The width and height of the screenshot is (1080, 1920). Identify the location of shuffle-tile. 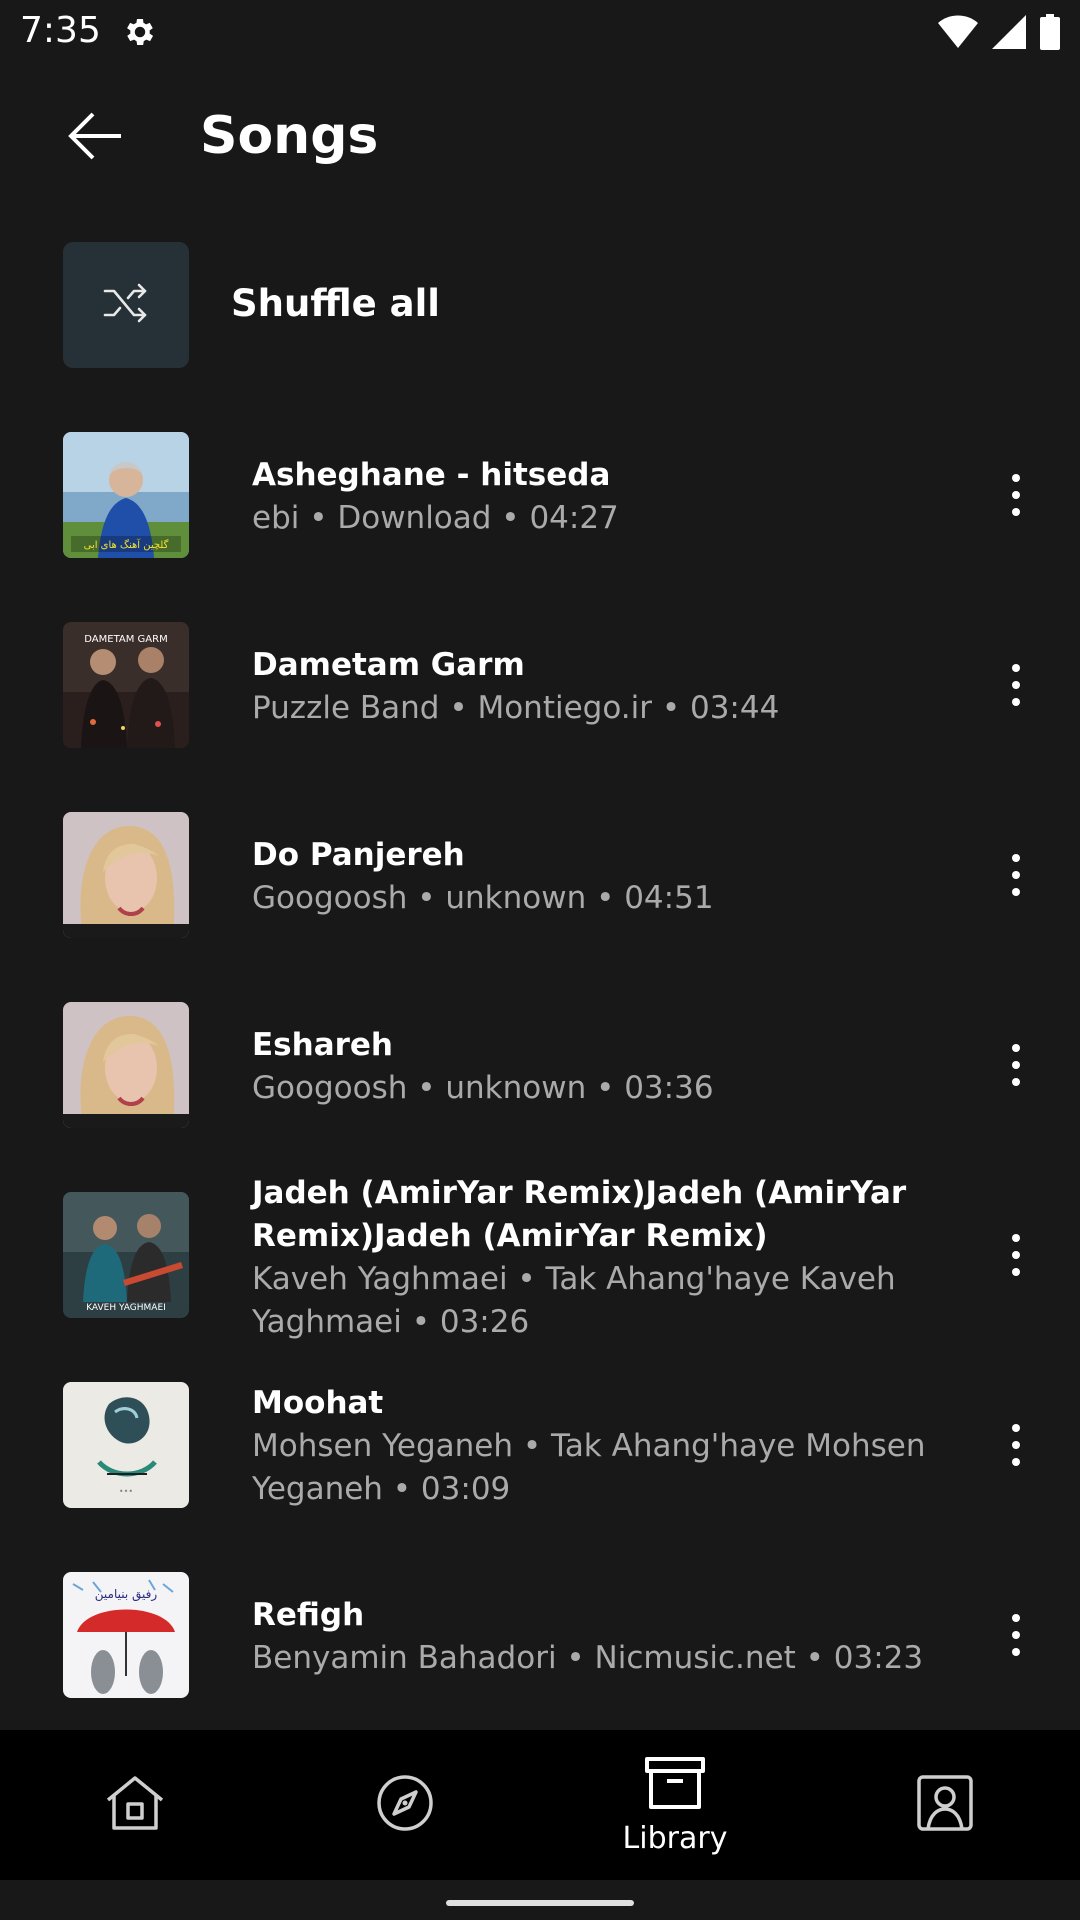
(126, 305).